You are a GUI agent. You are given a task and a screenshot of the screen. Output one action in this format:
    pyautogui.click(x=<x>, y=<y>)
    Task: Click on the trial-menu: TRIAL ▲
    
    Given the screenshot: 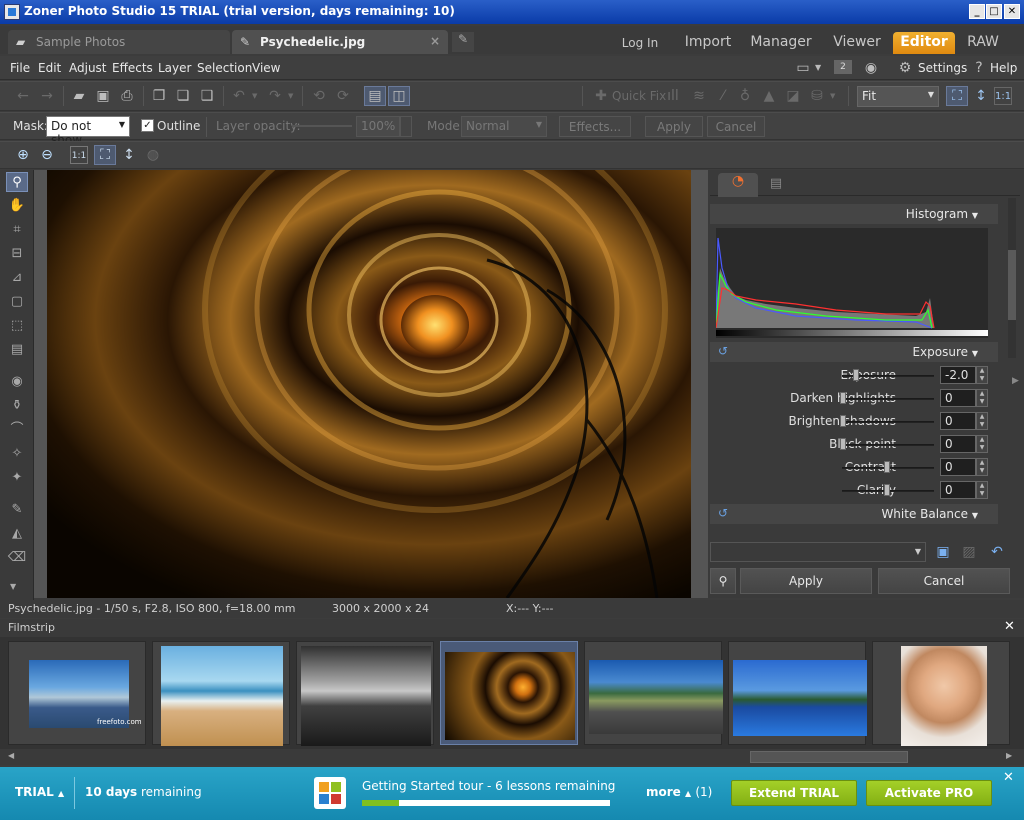 What is the action you would take?
    pyautogui.click(x=39, y=792)
    